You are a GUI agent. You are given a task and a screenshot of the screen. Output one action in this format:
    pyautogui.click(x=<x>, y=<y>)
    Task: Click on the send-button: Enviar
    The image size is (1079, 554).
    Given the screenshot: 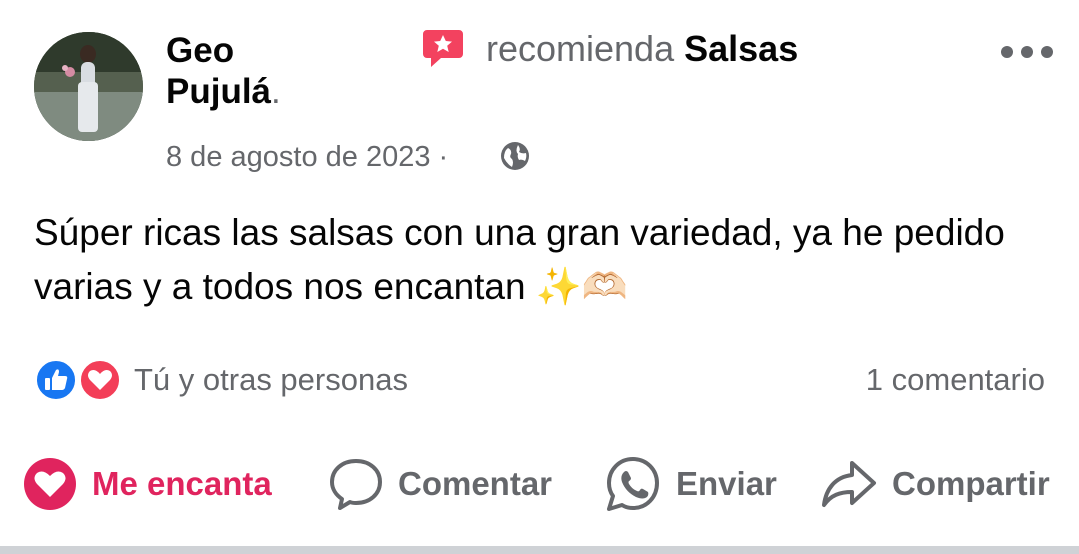 What is the action you would take?
    pyautogui.click(x=690, y=484)
    